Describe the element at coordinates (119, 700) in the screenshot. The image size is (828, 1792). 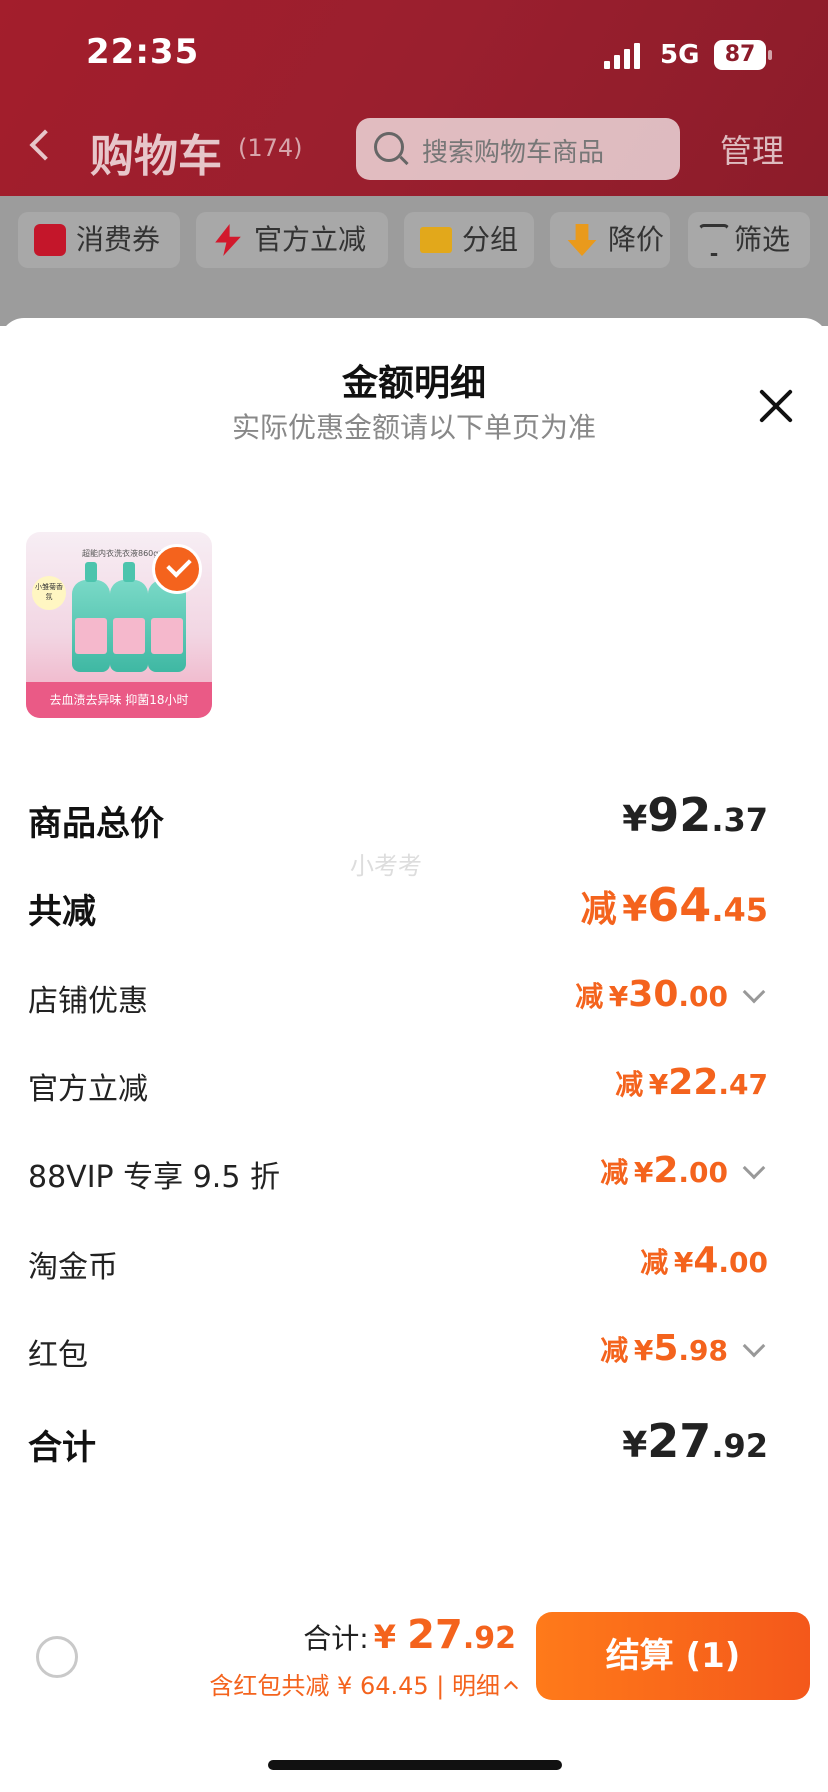
I see `product-banner: 去血渍去异味 抑菌18小时` at that location.